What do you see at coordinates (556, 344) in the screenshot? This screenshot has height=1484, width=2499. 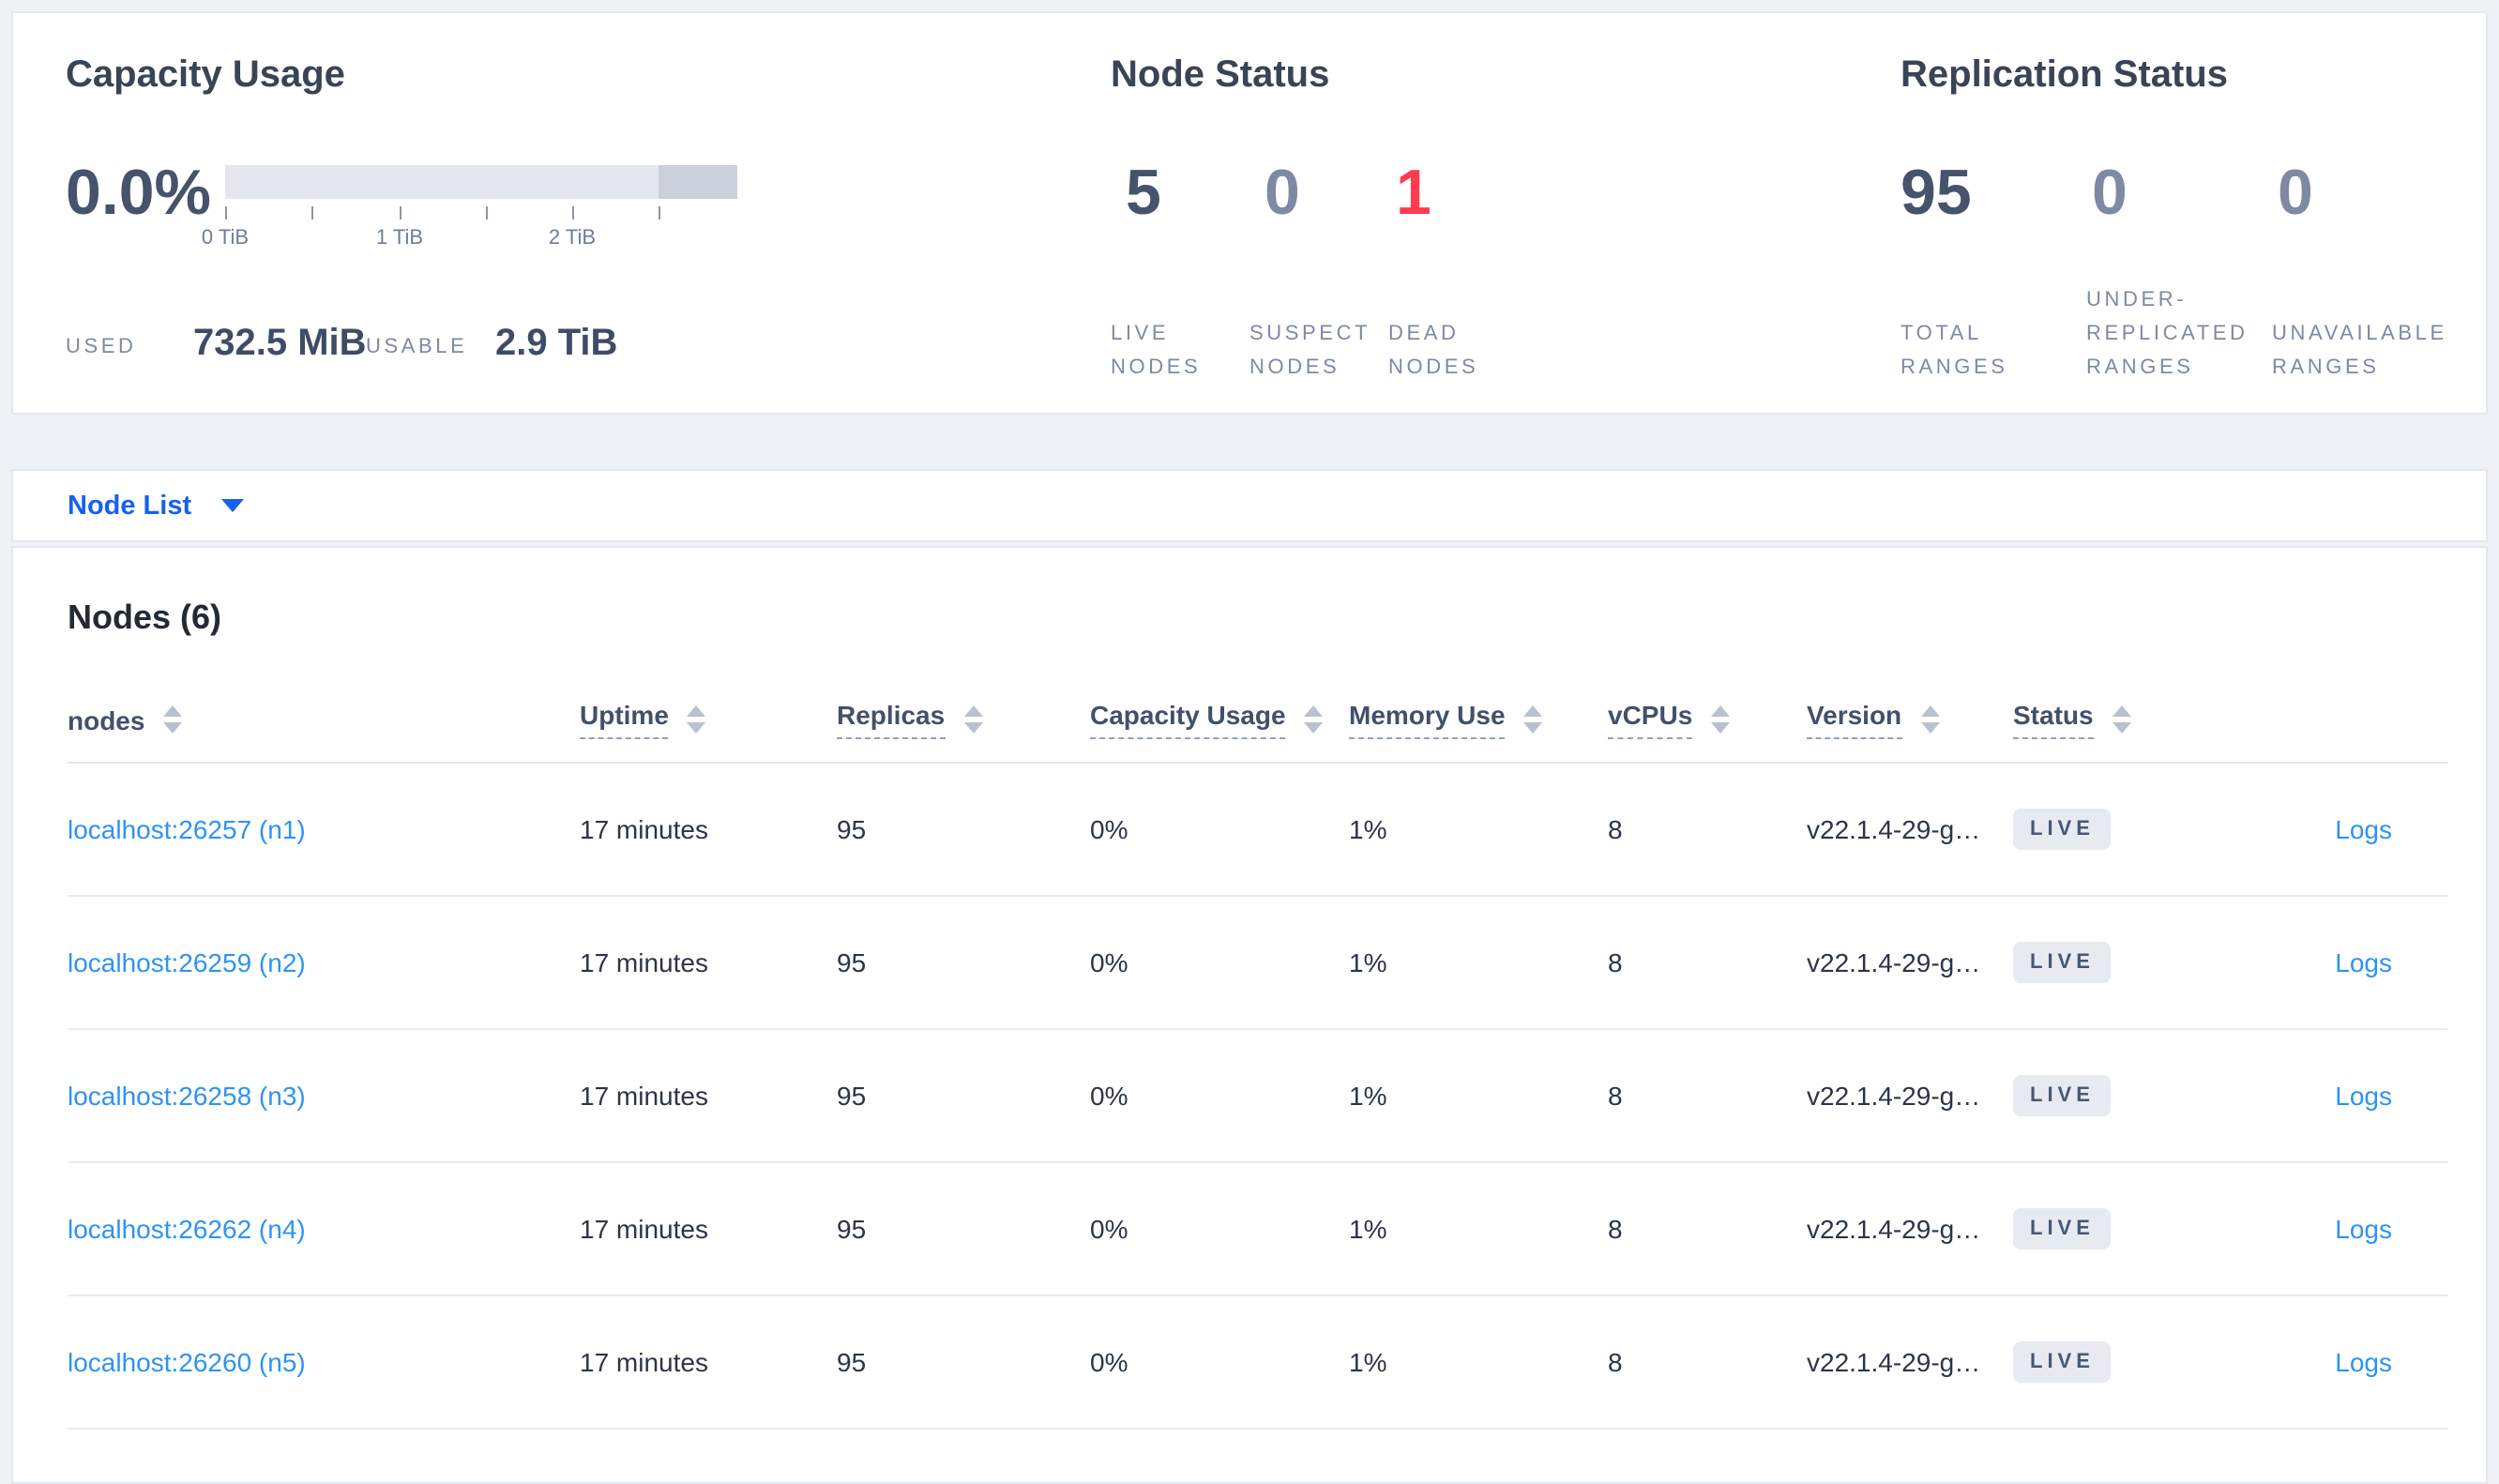 I see `usable-value: 2.9 TiB` at bounding box center [556, 344].